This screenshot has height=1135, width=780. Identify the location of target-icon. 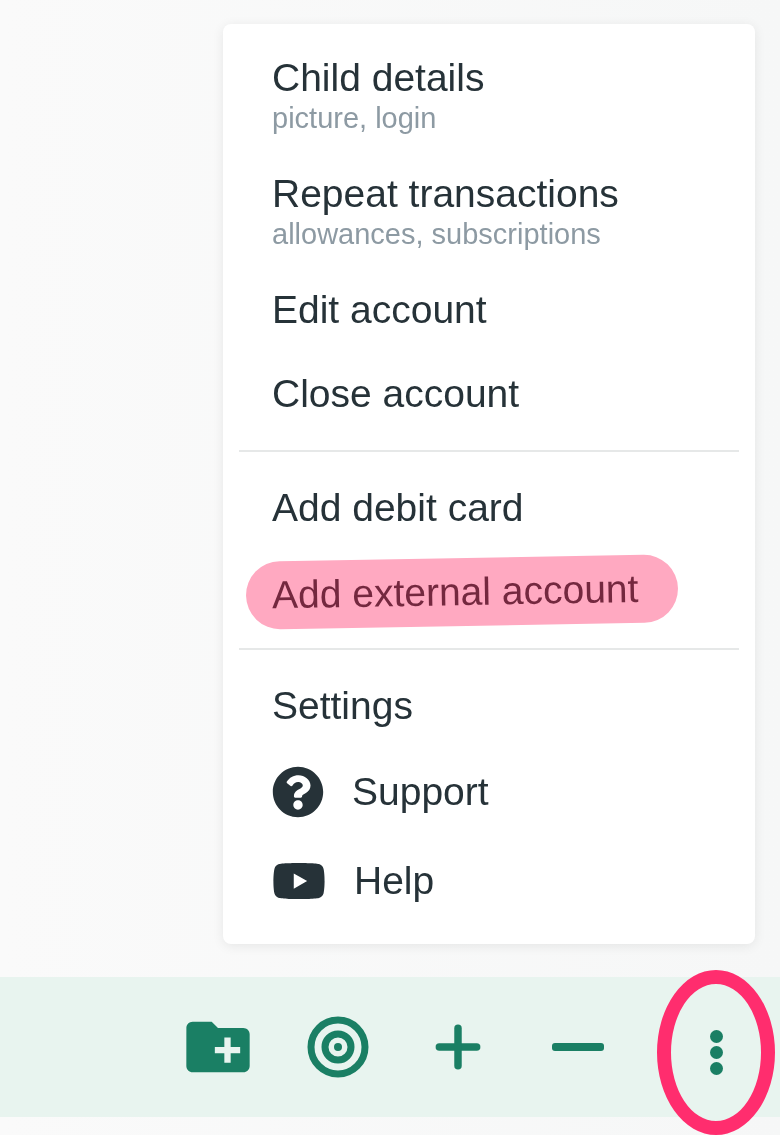
(338, 1047).